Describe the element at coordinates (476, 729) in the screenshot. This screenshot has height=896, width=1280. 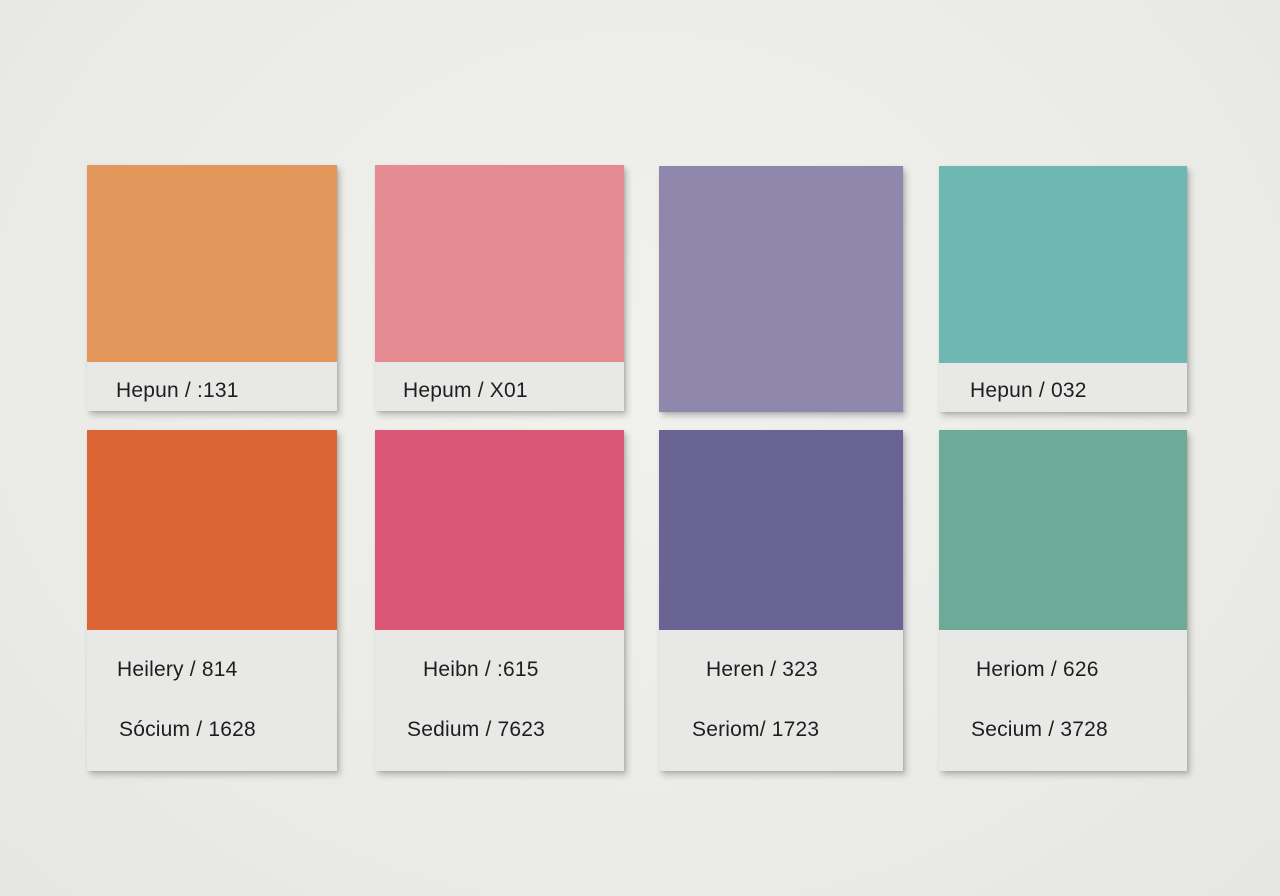
I see `swatch-label-secondary: Sedium / 7623` at that location.